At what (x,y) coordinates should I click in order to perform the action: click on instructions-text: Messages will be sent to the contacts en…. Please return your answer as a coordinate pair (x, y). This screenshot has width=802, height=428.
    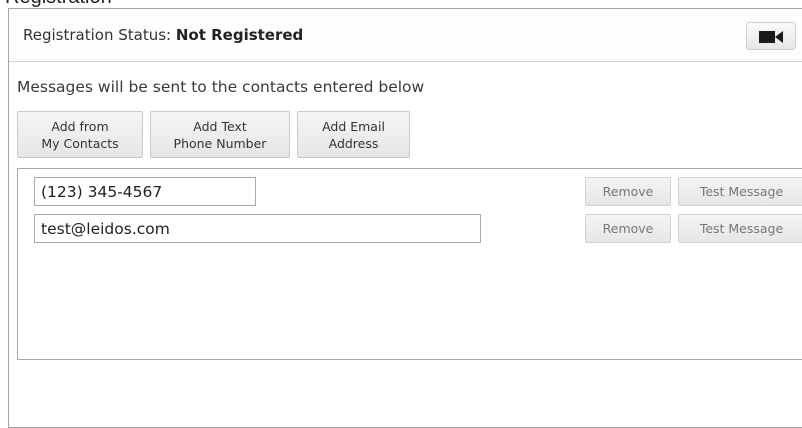
    Looking at the image, I should click on (221, 87).